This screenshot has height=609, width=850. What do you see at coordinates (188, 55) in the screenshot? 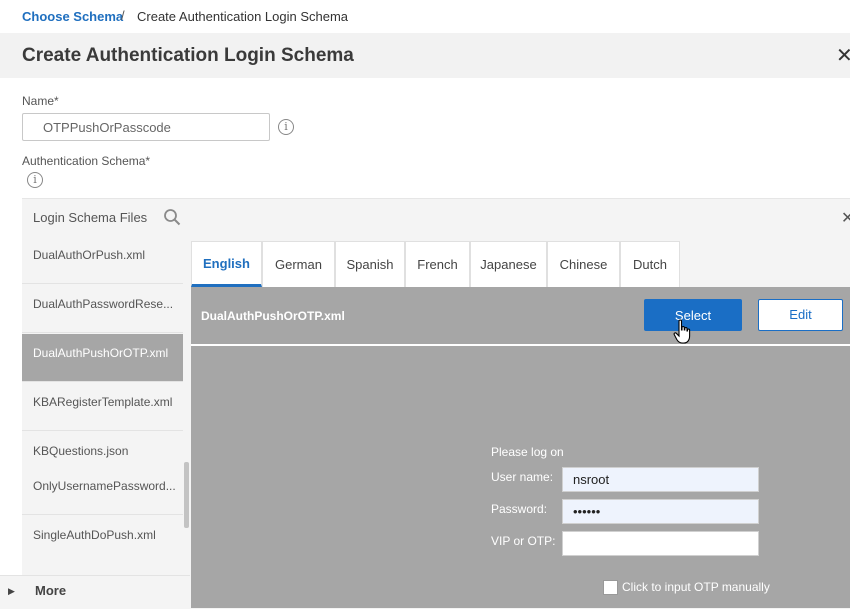
I see `page-title: Create Authentication Login Schema` at bounding box center [188, 55].